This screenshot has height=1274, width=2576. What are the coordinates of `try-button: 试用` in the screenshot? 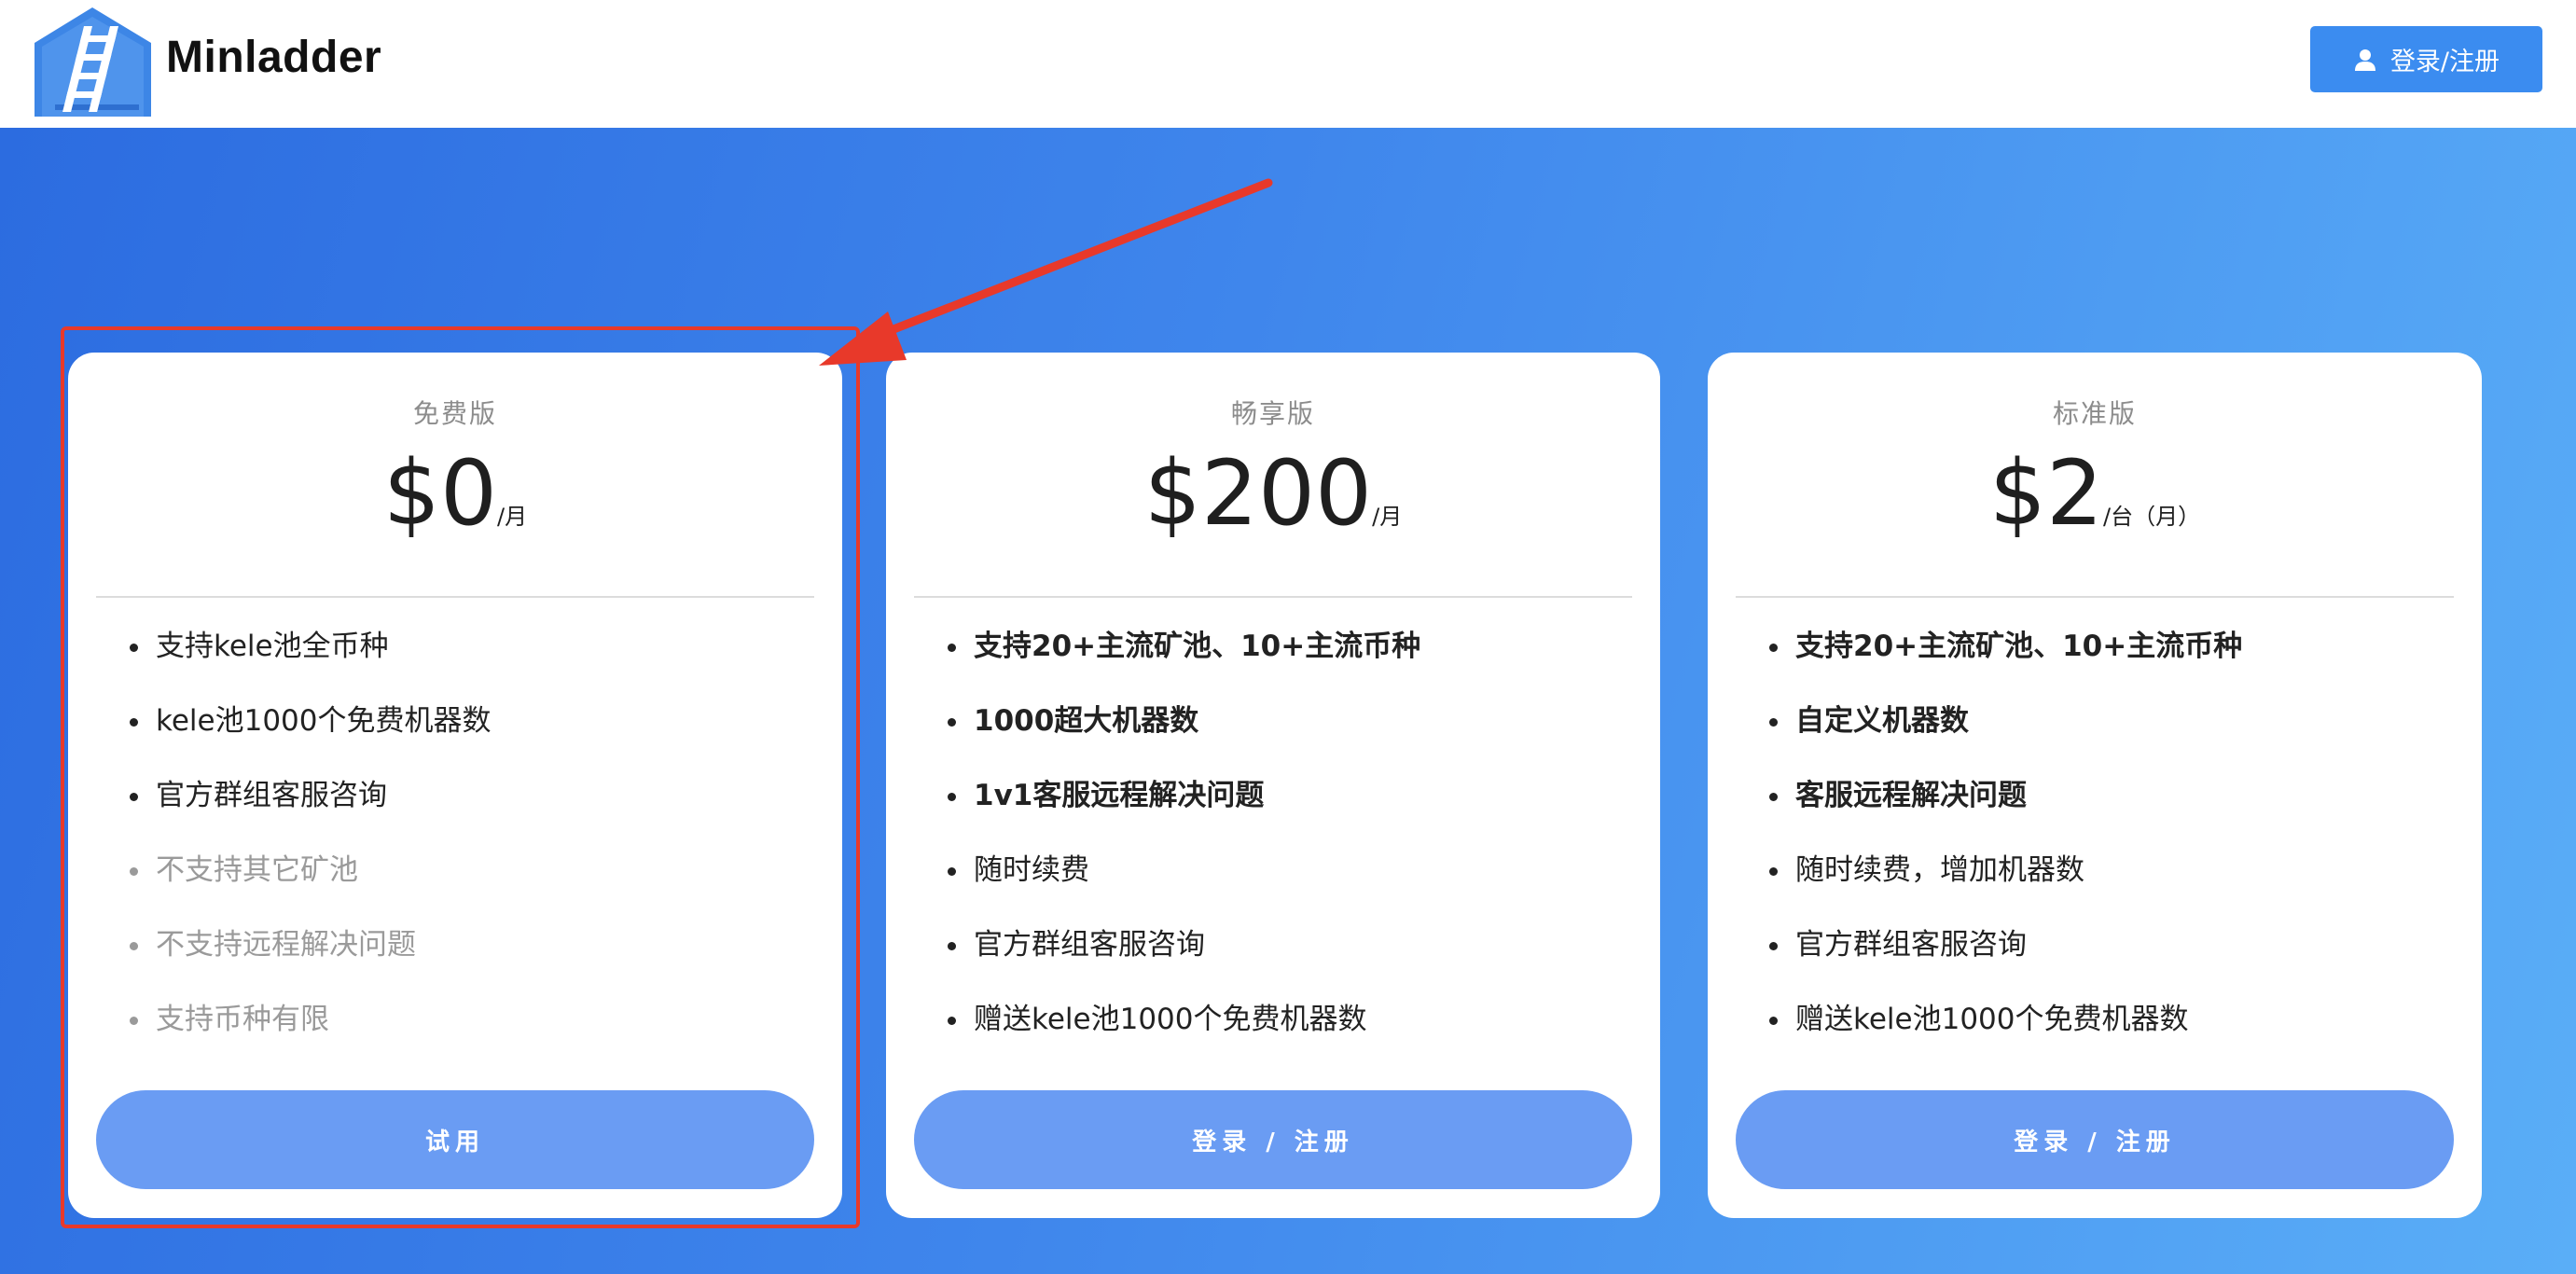 It's located at (455, 1140).